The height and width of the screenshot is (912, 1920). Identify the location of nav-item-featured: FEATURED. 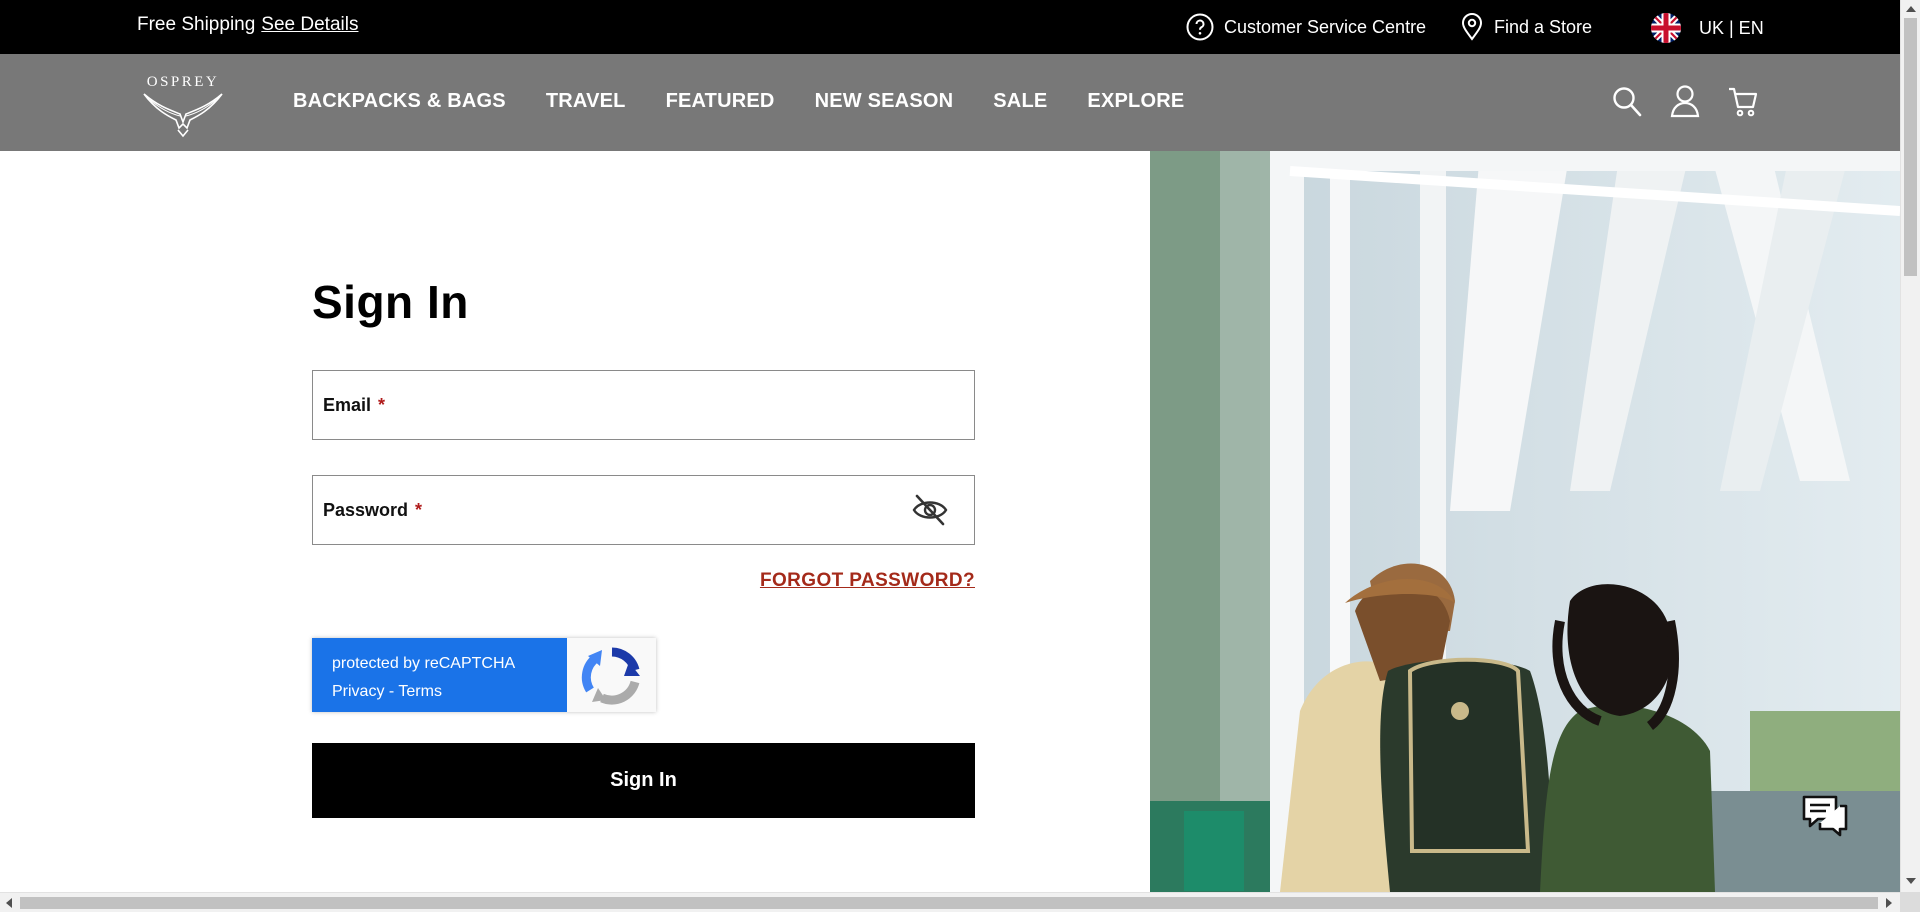
(720, 101).